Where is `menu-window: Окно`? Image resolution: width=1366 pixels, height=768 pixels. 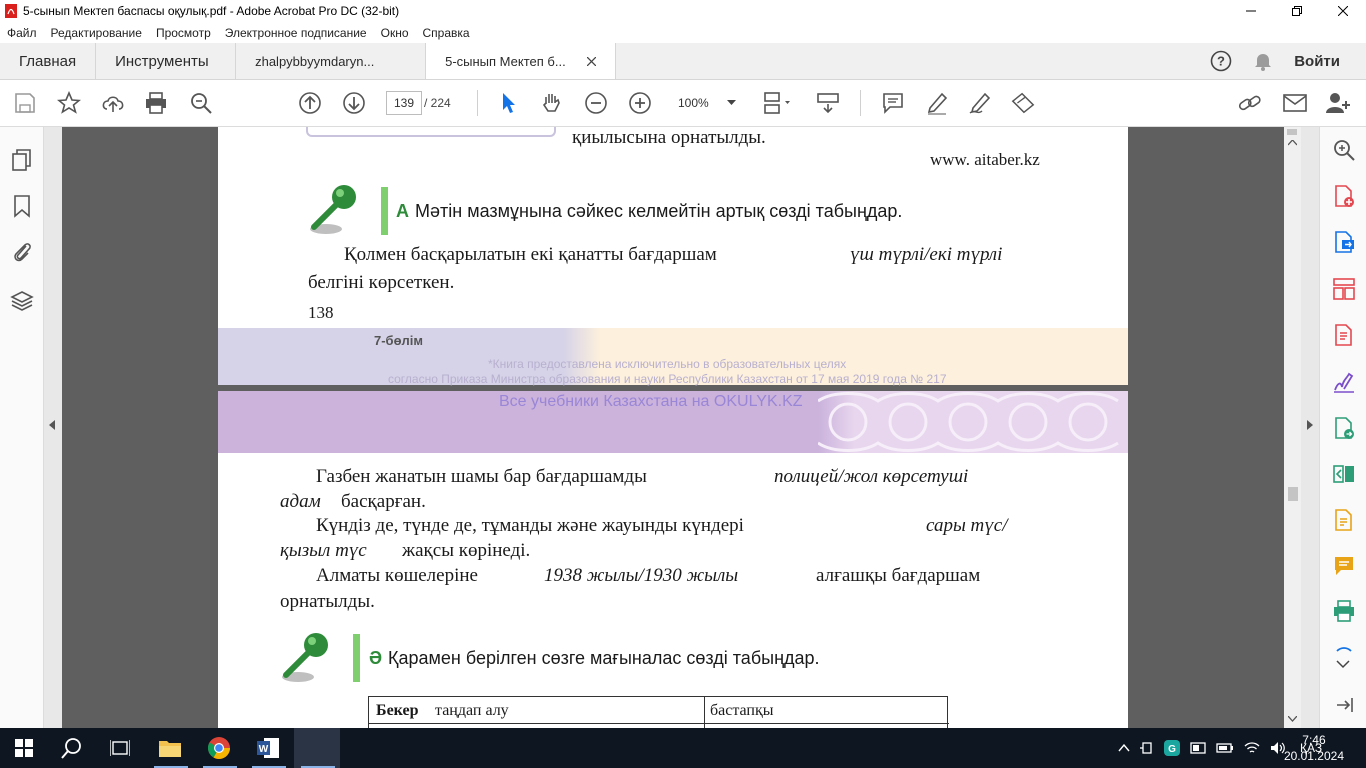 menu-window: Окно is located at coordinates (395, 33).